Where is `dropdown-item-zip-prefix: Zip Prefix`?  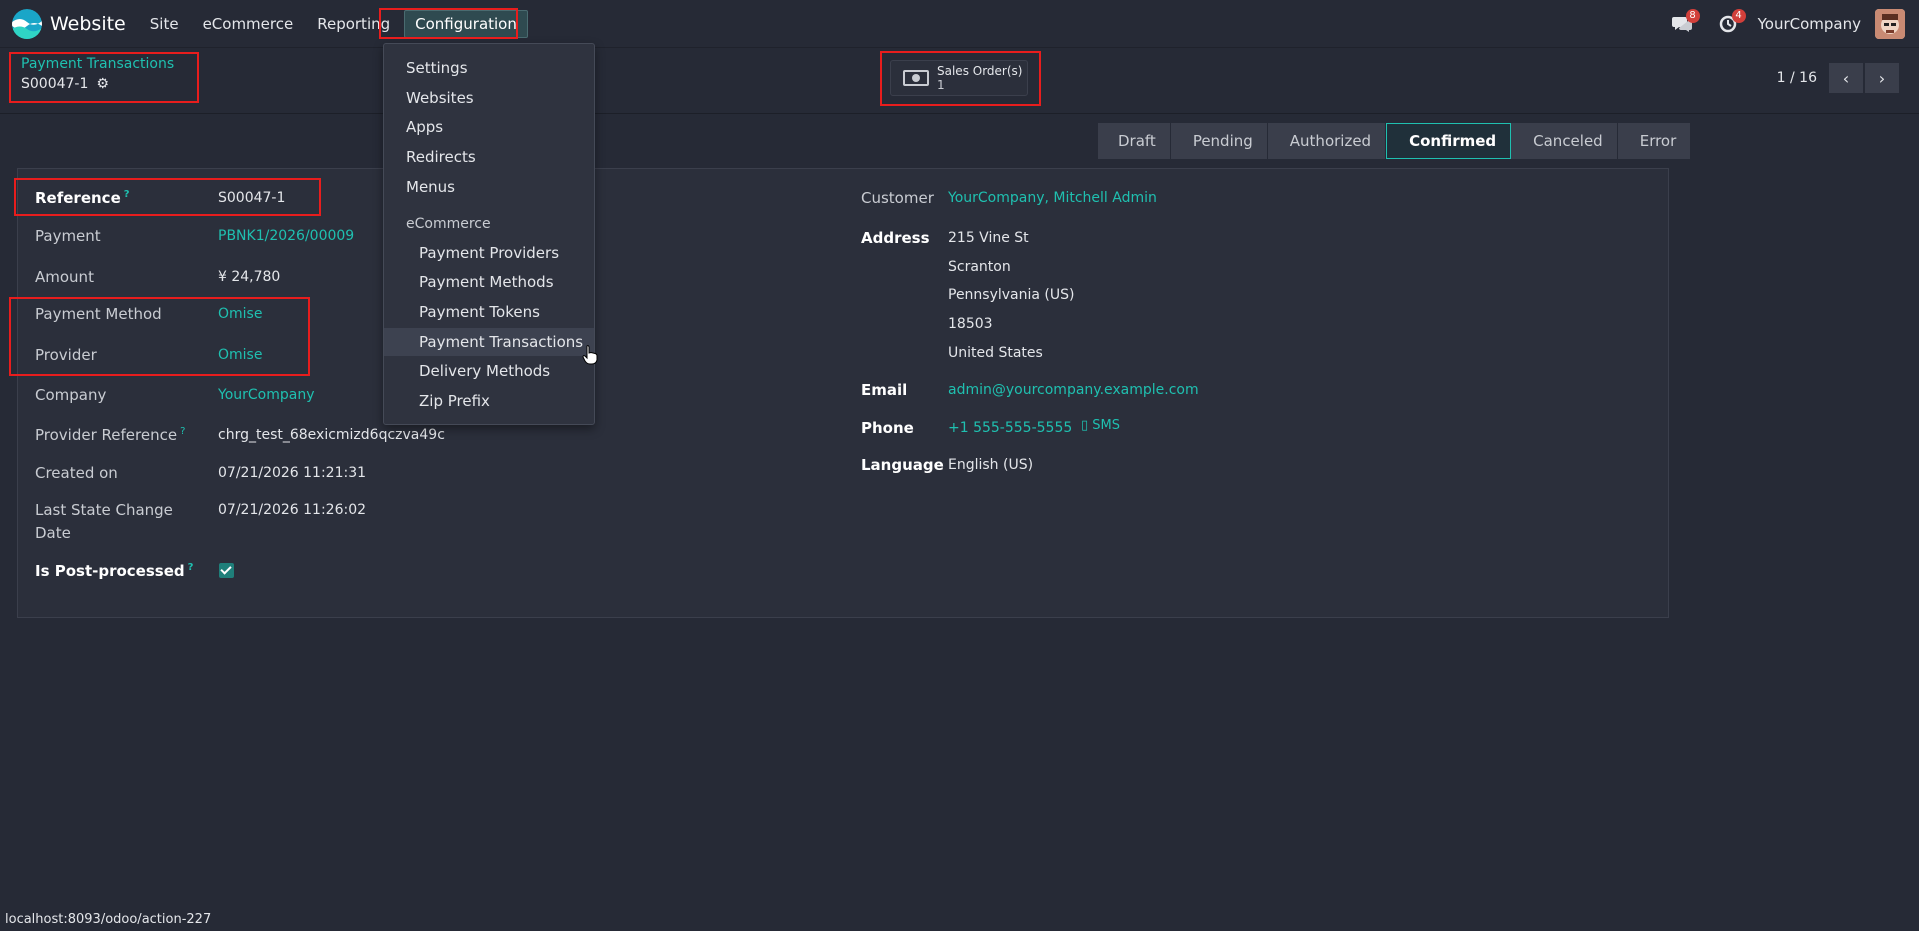 dropdown-item-zip-prefix: Zip Prefix is located at coordinates (489, 401).